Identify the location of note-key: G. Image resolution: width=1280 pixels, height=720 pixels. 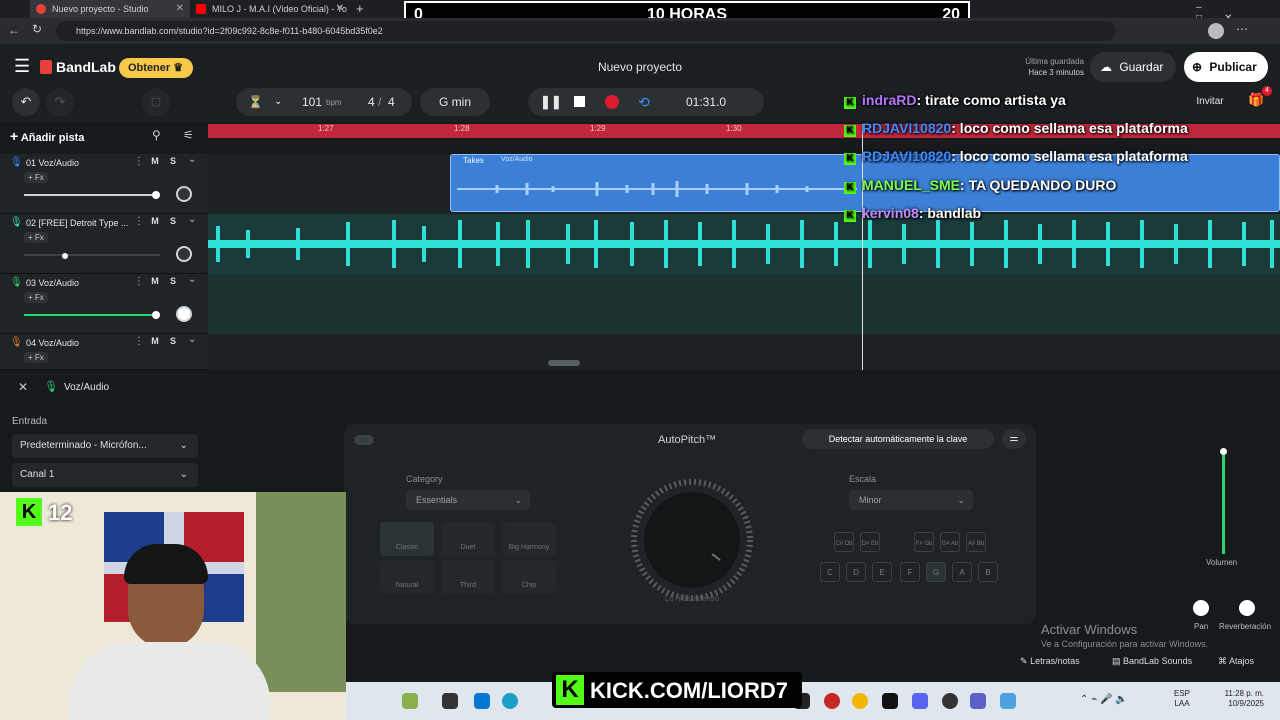
(936, 572).